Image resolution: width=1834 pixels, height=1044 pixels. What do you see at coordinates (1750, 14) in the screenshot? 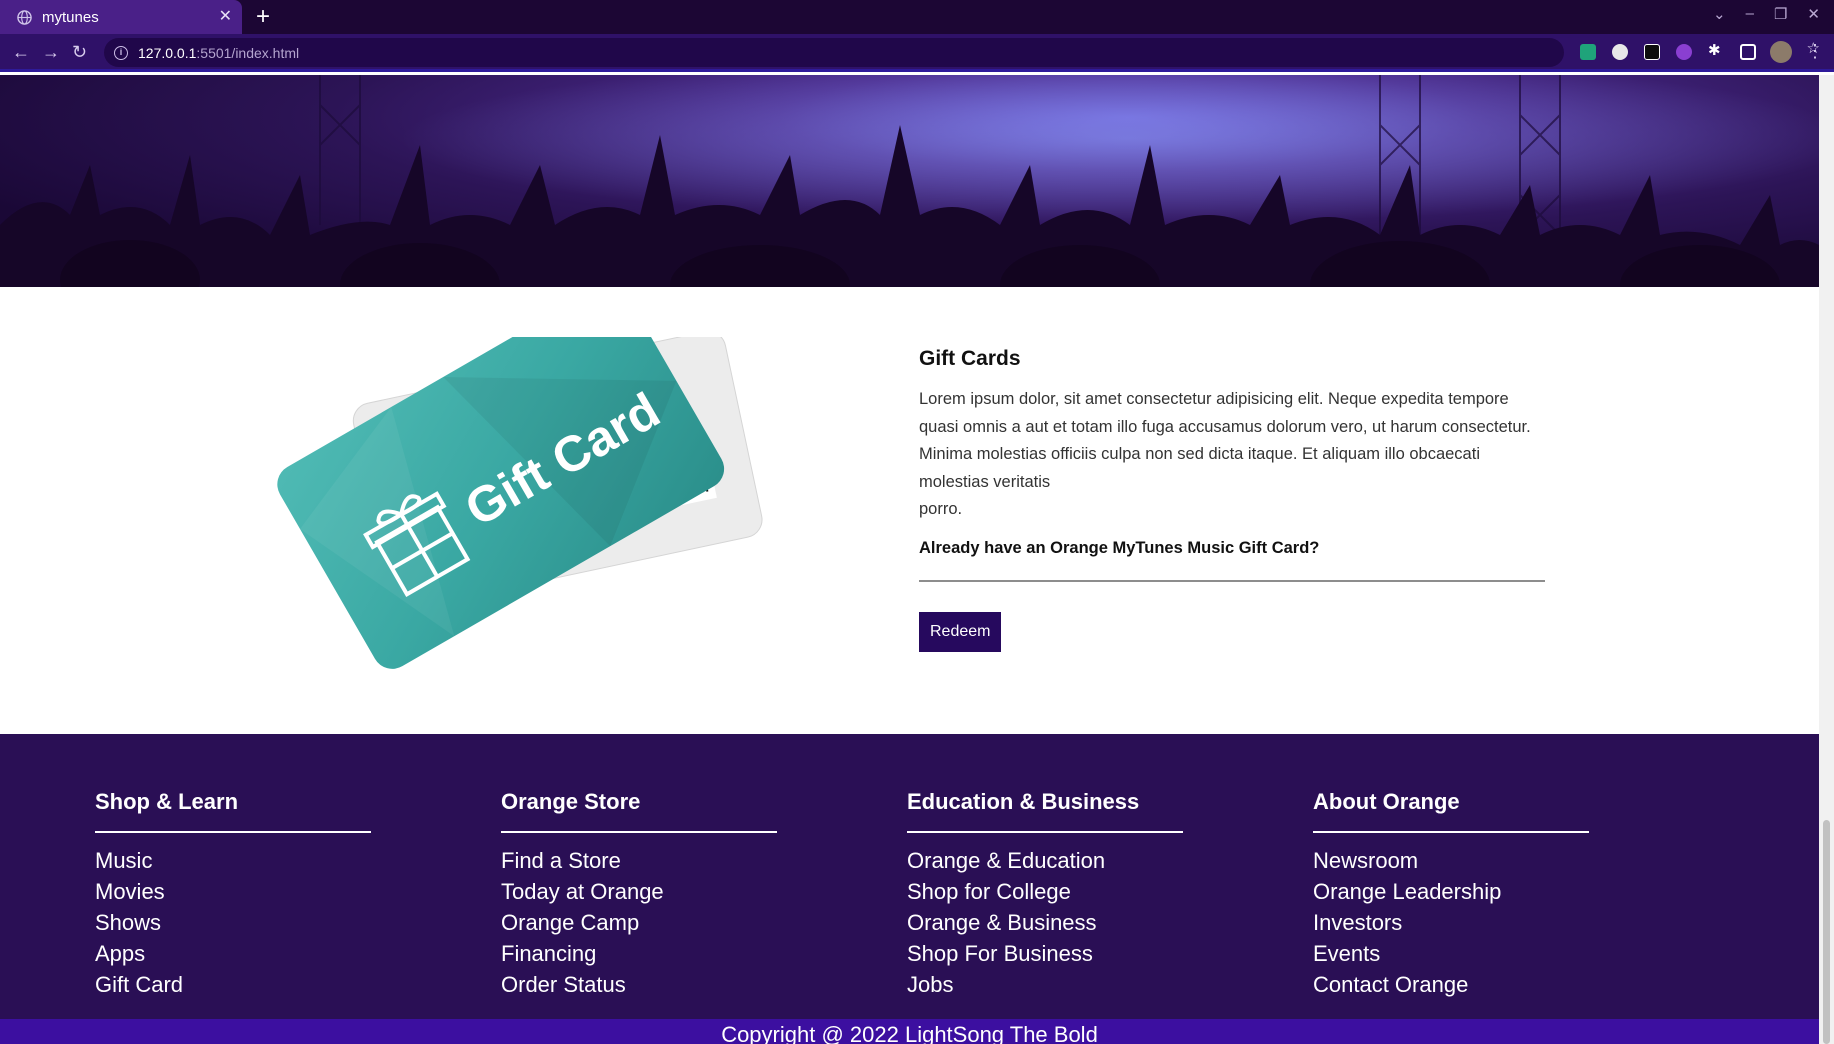
I see `minimize-icon: –` at bounding box center [1750, 14].